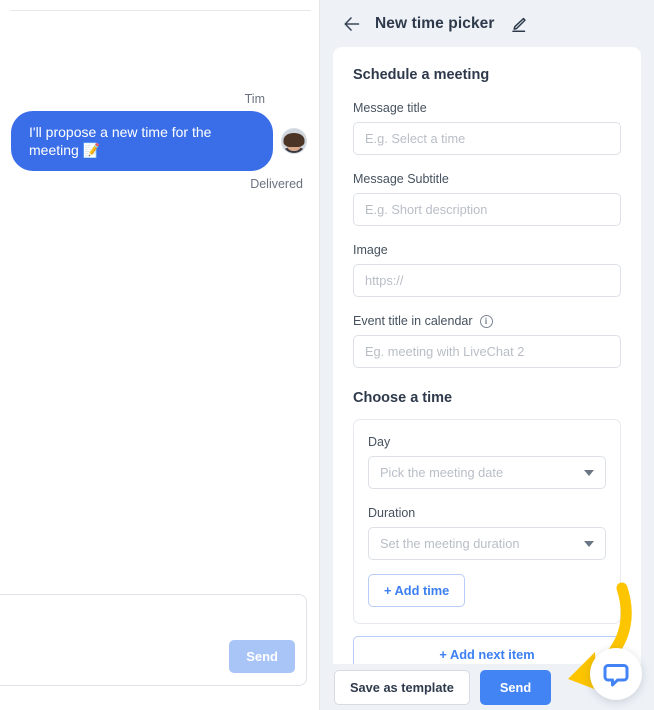 The image size is (654, 710). What do you see at coordinates (392, 513) in the screenshot?
I see `label-duration: Duration` at bounding box center [392, 513].